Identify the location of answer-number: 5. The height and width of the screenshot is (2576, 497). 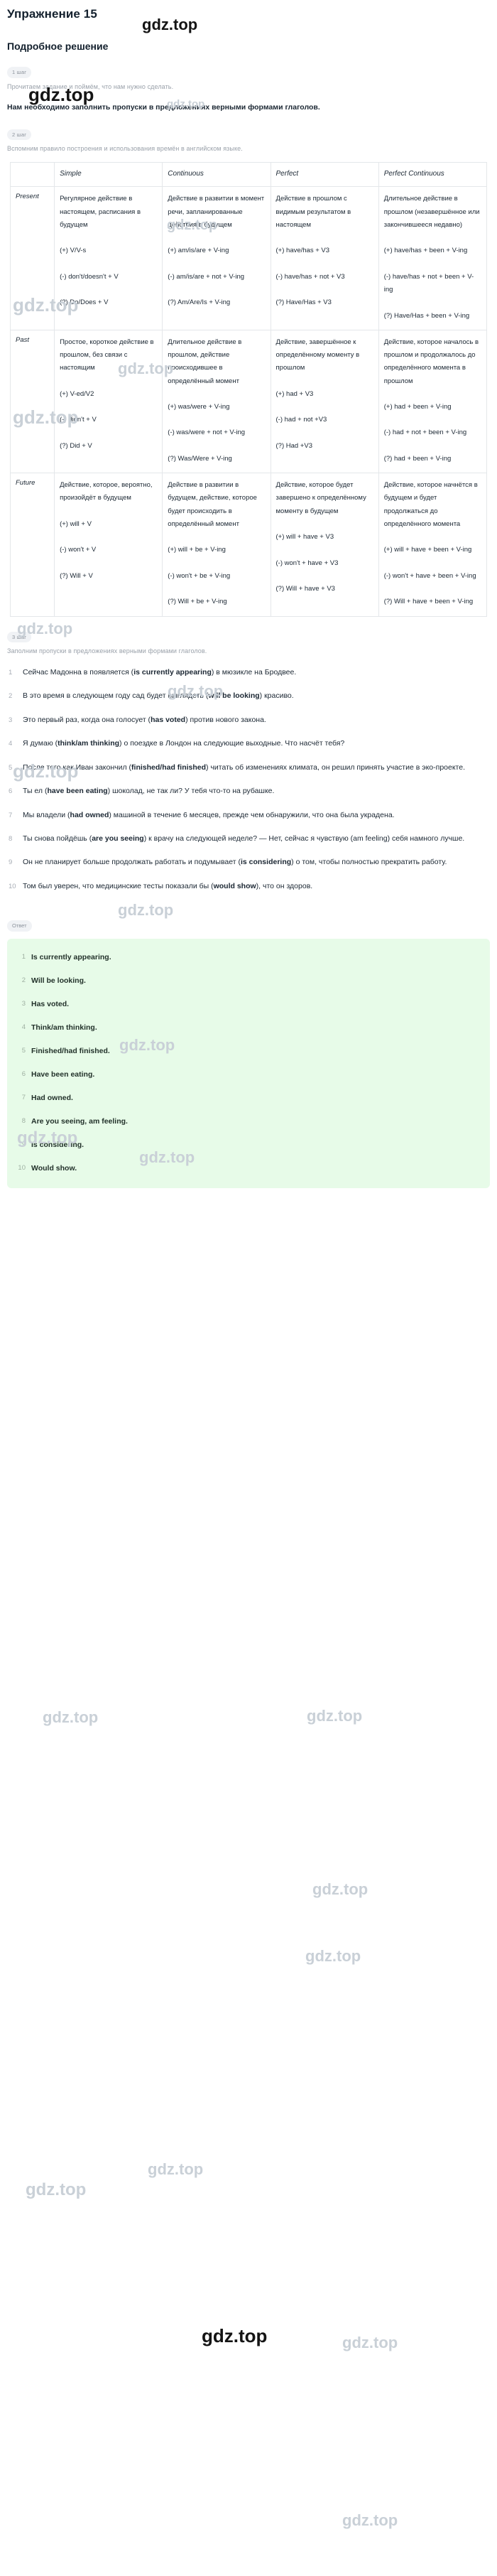
(23, 1050).